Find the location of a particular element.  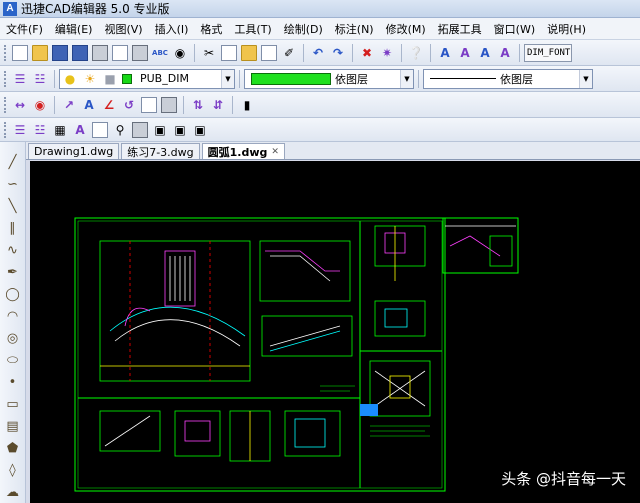

block-edit-icon is located at coordinates (140, 129).